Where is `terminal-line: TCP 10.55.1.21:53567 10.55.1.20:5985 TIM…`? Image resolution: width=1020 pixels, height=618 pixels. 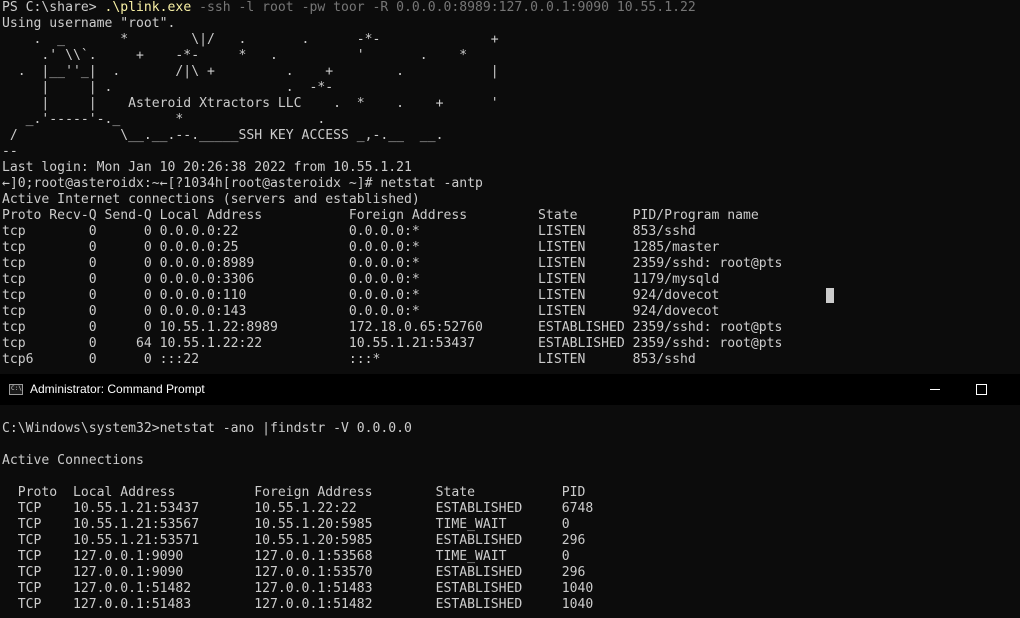
terminal-line: TCP 10.55.1.21:53567 10.55.1.20:5985 TIM… is located at coordinates (286, 524).